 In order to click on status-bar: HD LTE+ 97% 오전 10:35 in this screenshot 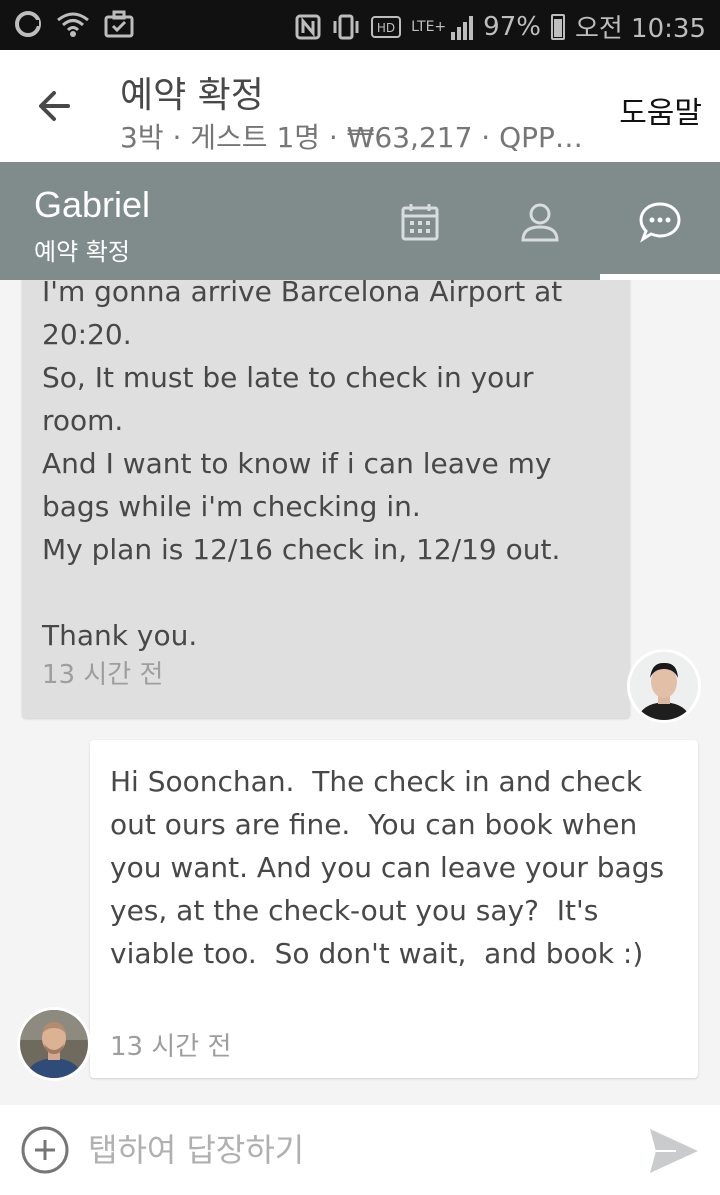, I will do `click(360, 25)`.